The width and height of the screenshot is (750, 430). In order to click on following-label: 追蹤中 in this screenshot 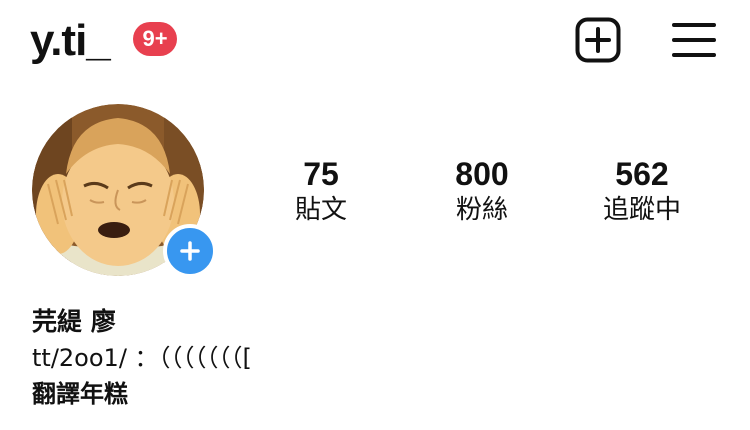, I will do `click(641, 210)`.